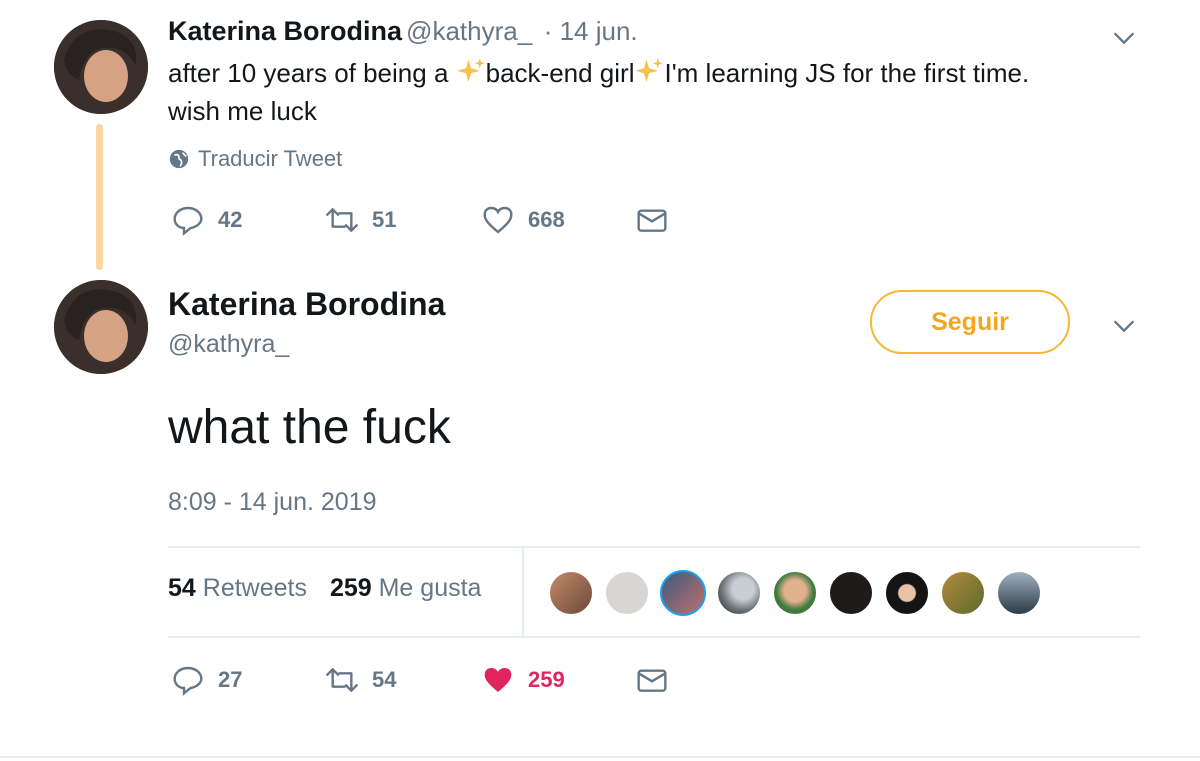 The height and width of the screenshot is (761, 1200). I want to click on reply-button: 42, so click(207, 220).